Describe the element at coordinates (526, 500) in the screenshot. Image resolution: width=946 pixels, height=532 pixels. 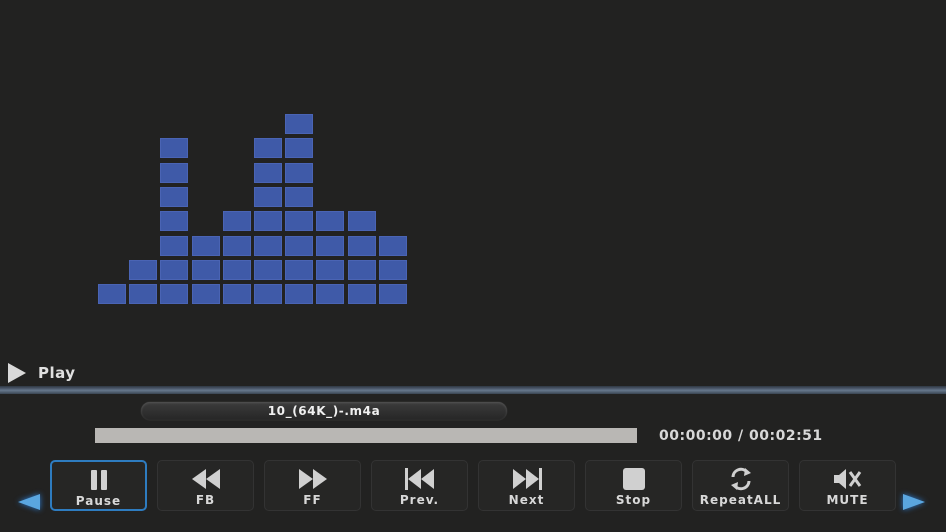
I see `next-label: Next` at that location.